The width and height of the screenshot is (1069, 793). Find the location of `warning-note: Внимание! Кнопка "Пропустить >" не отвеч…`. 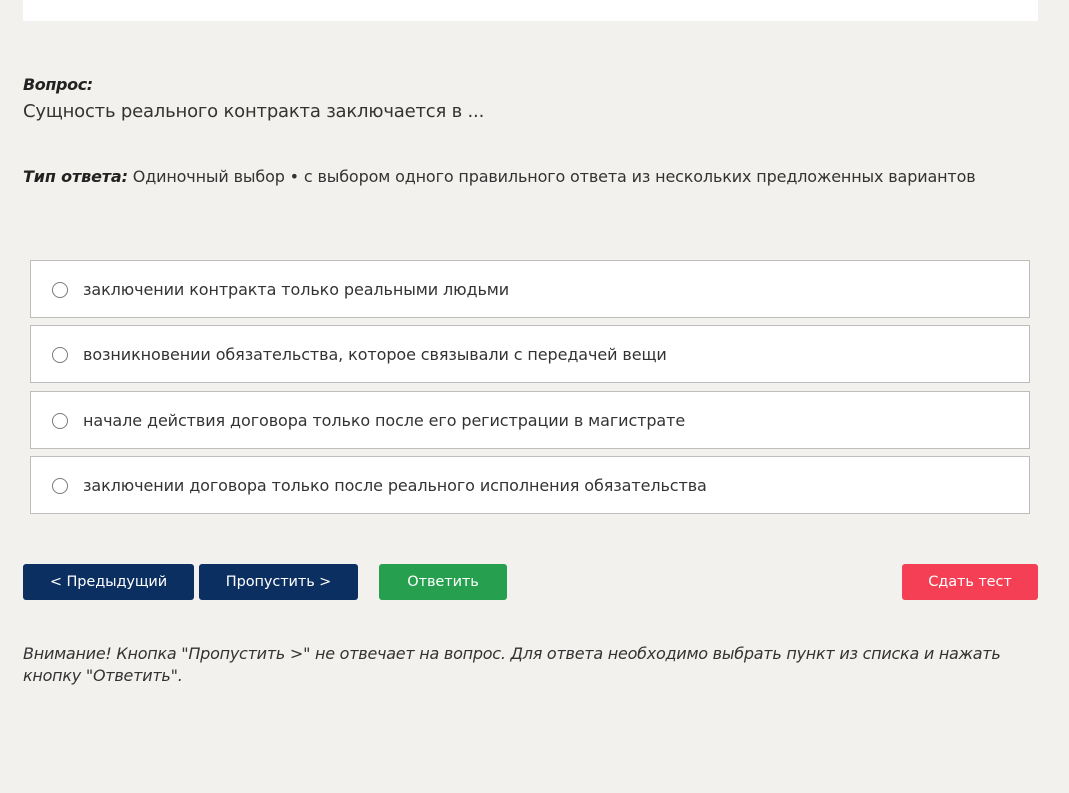

warning-note: Внимание! Кнопка "Пропустить >" не отвеч… is located at coordinates (512, 664).